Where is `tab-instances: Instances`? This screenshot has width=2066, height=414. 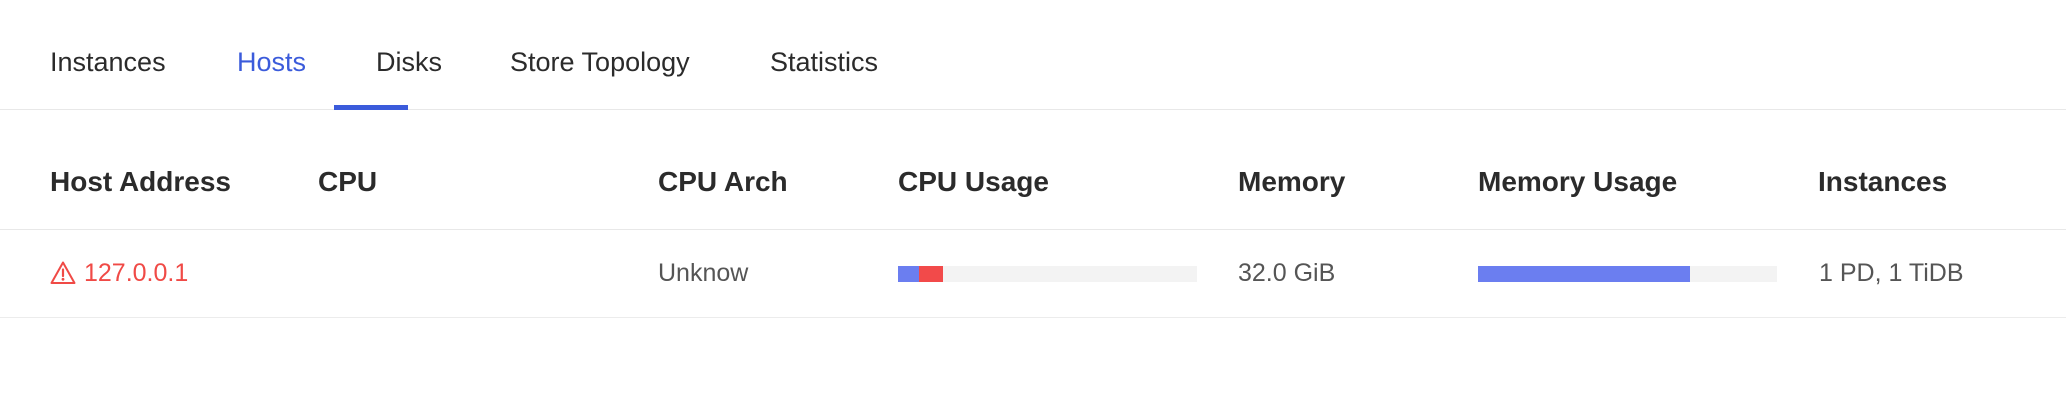 tab-instances: Instances is located at coordinates (108, 62).